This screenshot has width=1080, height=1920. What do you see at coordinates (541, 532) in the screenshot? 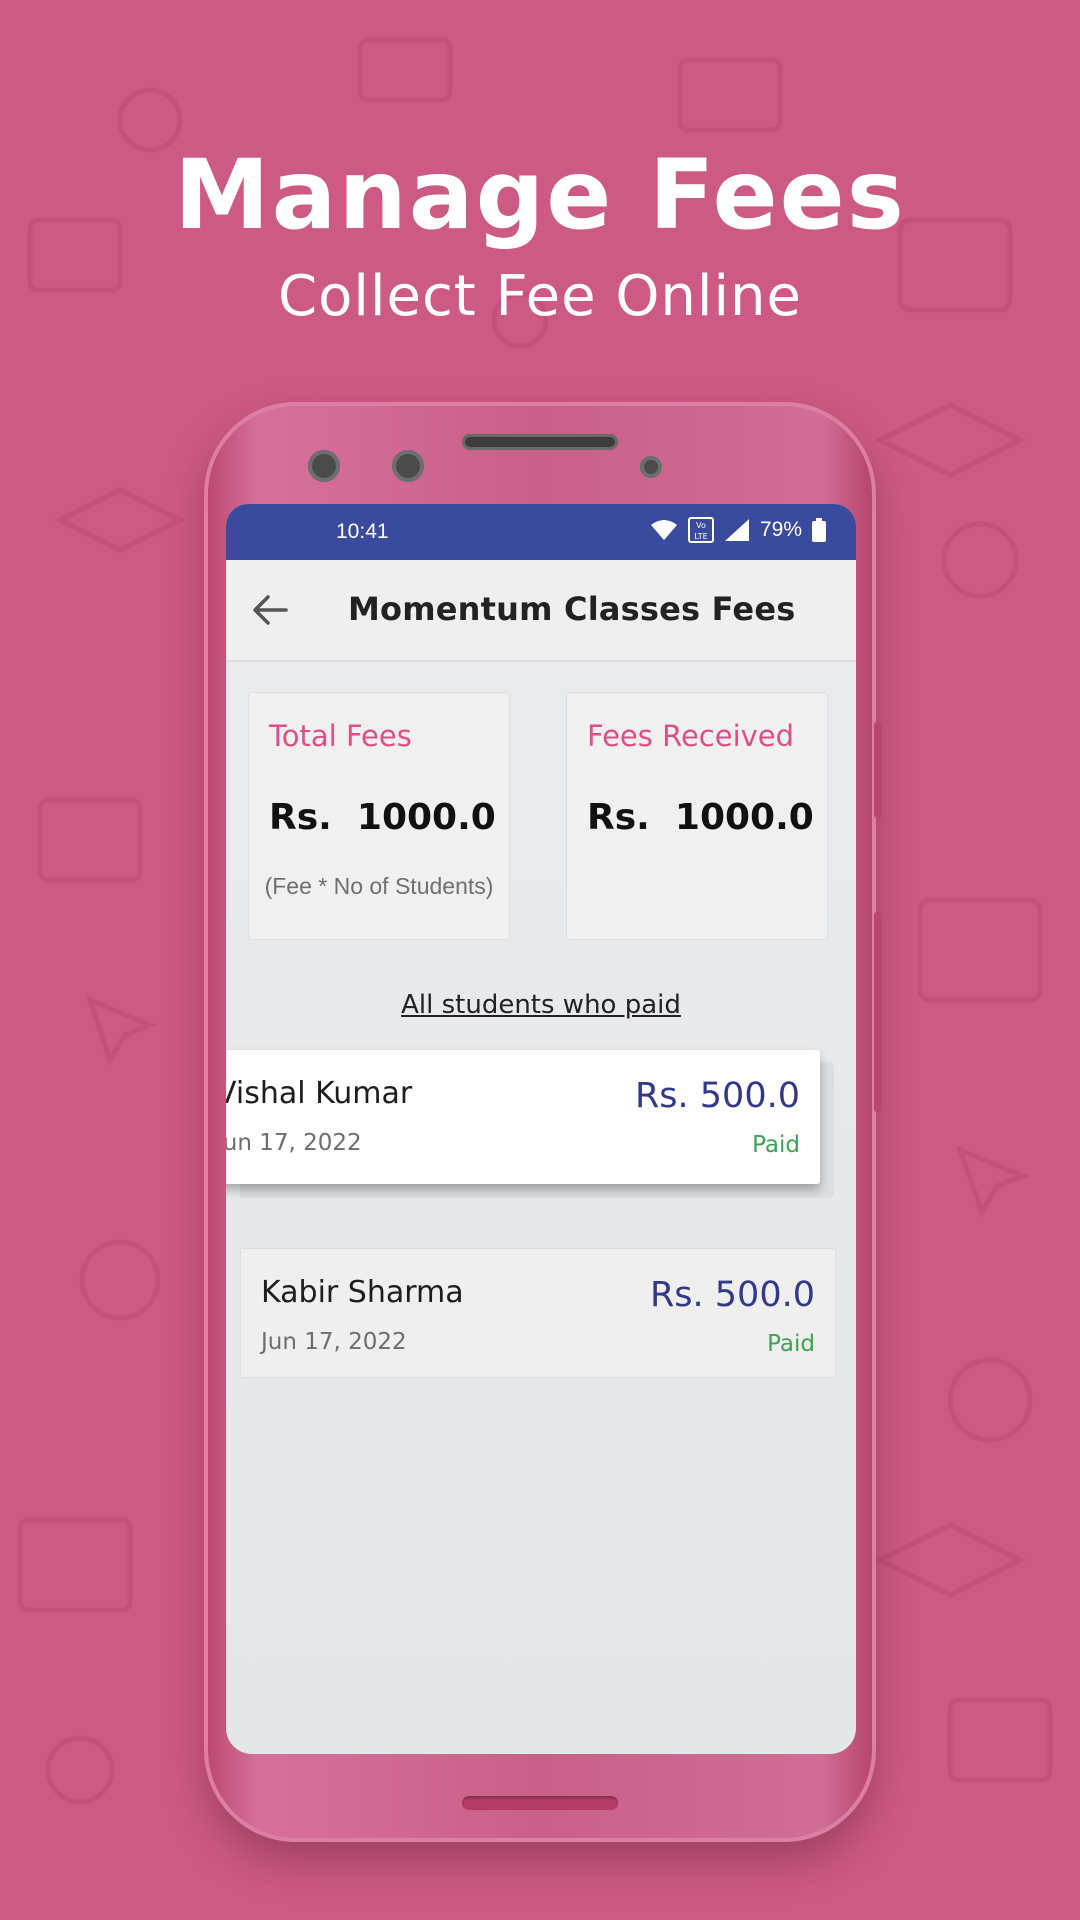
I see `status-bar: 10:41 Vo LTE 79%` at bounding box center [541, 532].